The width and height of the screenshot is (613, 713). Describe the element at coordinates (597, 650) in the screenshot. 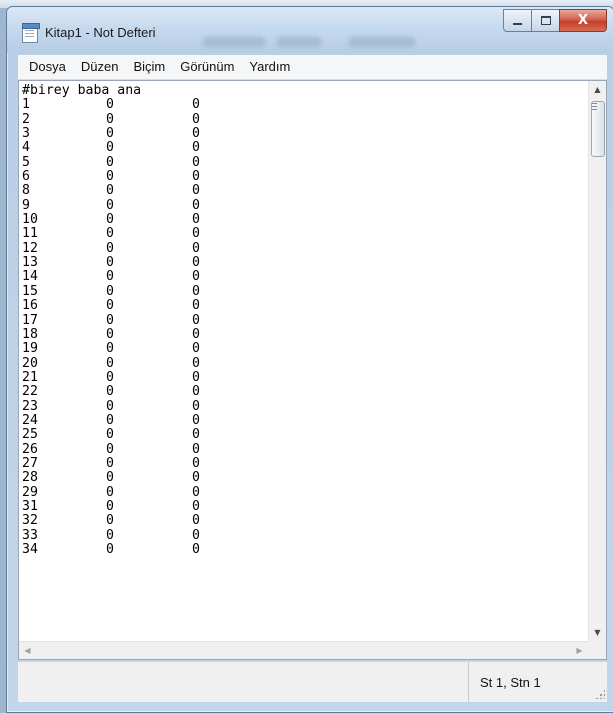

I see `scrollbar-corner` at that location.